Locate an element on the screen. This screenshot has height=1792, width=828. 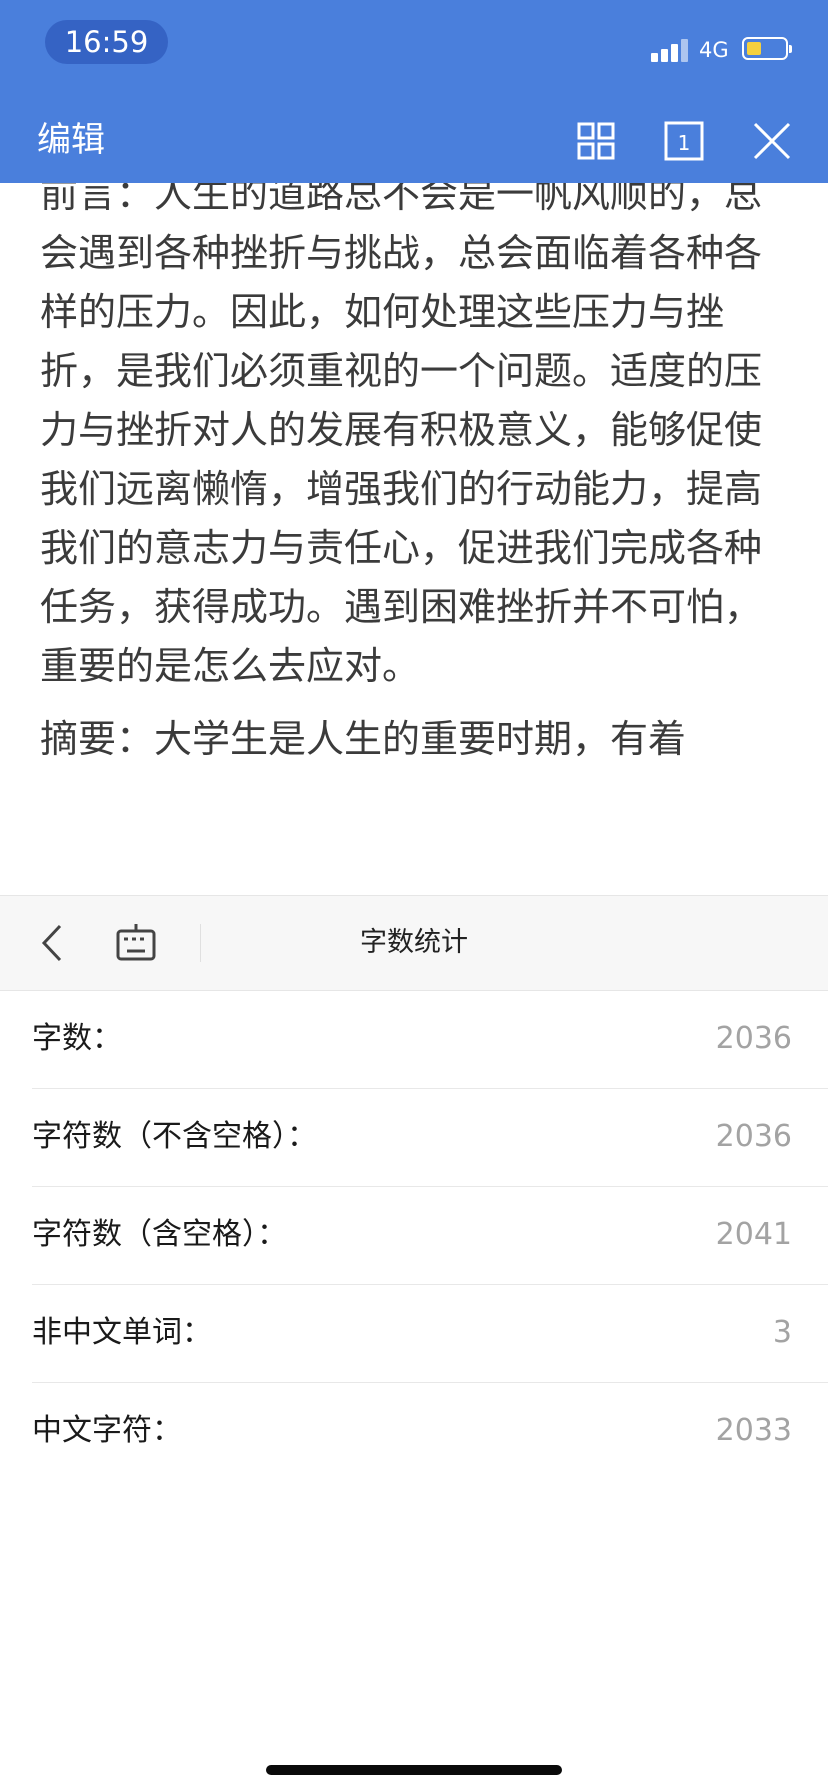
keyboard-button is located at coordinates (136, 943).